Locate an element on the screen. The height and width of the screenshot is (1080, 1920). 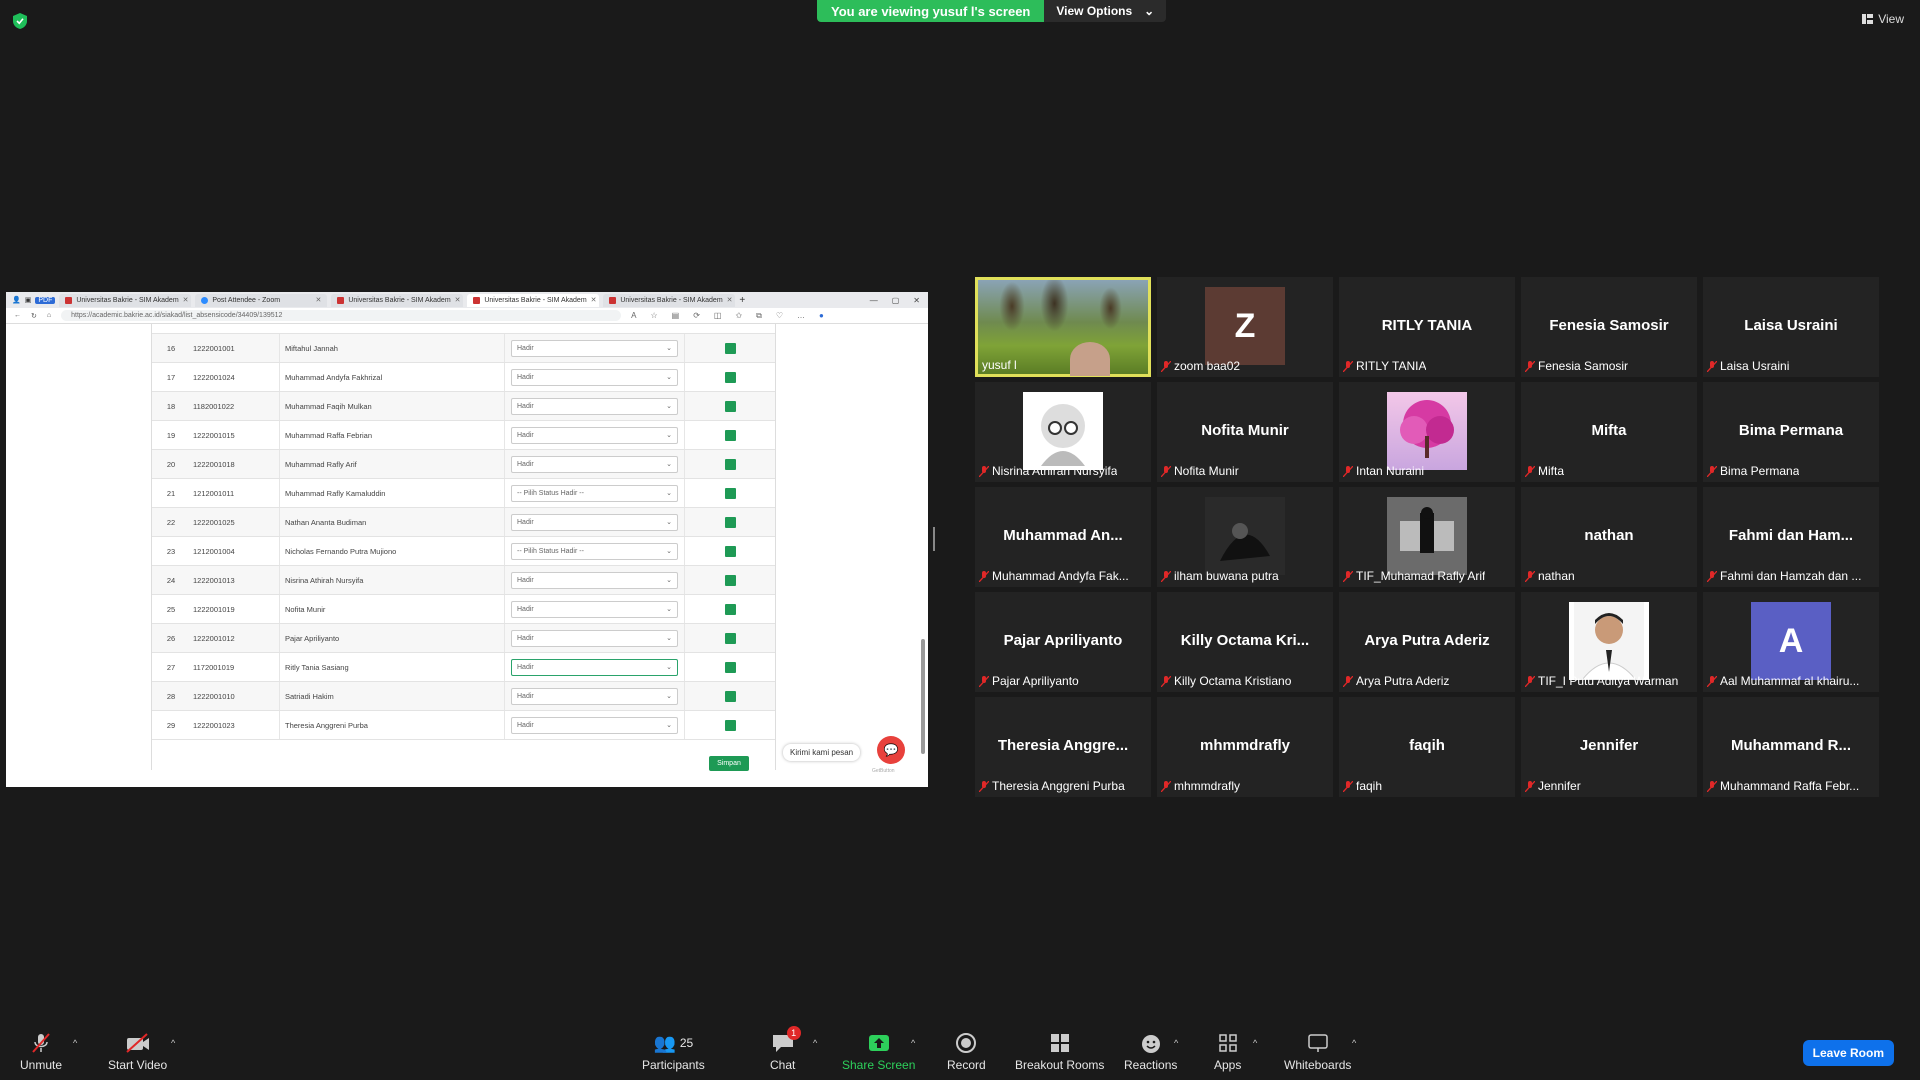
extension-icon: ▤ is located at coordinates (676, 316).